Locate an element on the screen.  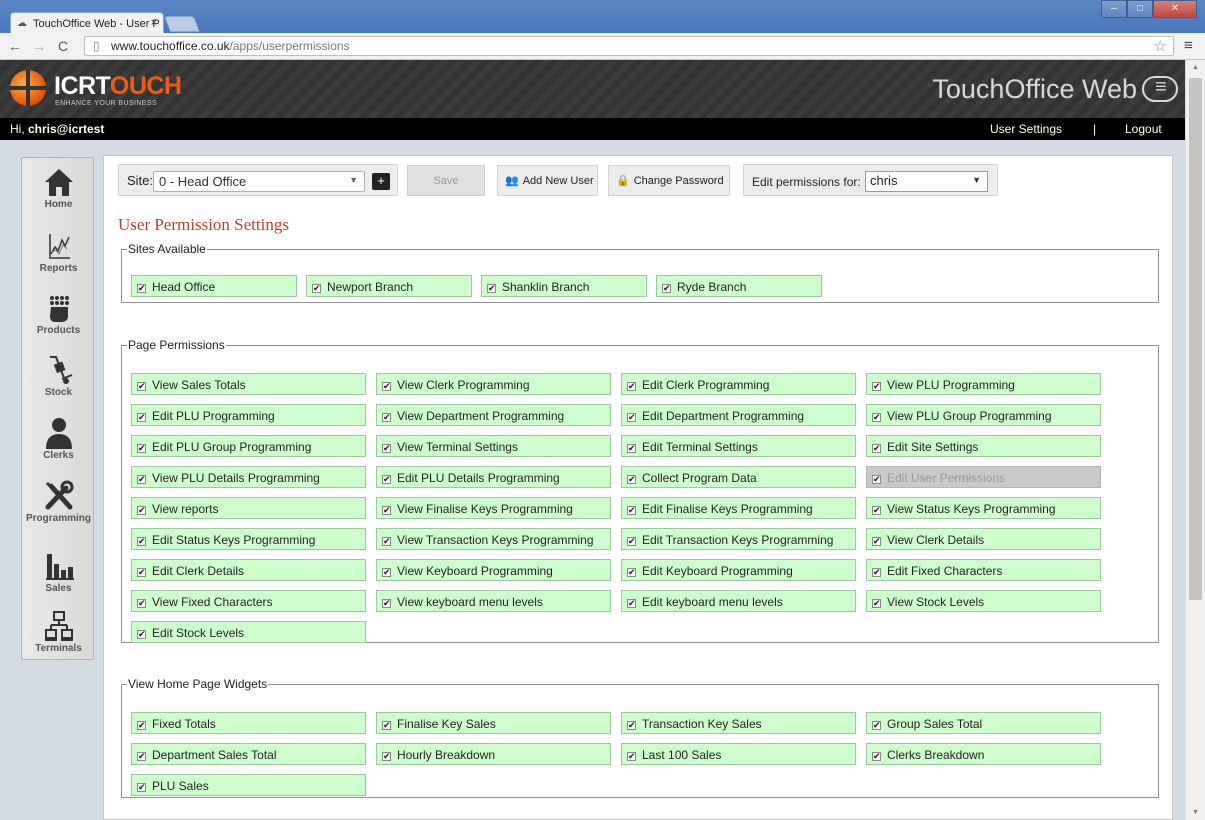
checkbox-shanklin-branch: ✔ Shanklin Branch is located at coordinates (564, 286).